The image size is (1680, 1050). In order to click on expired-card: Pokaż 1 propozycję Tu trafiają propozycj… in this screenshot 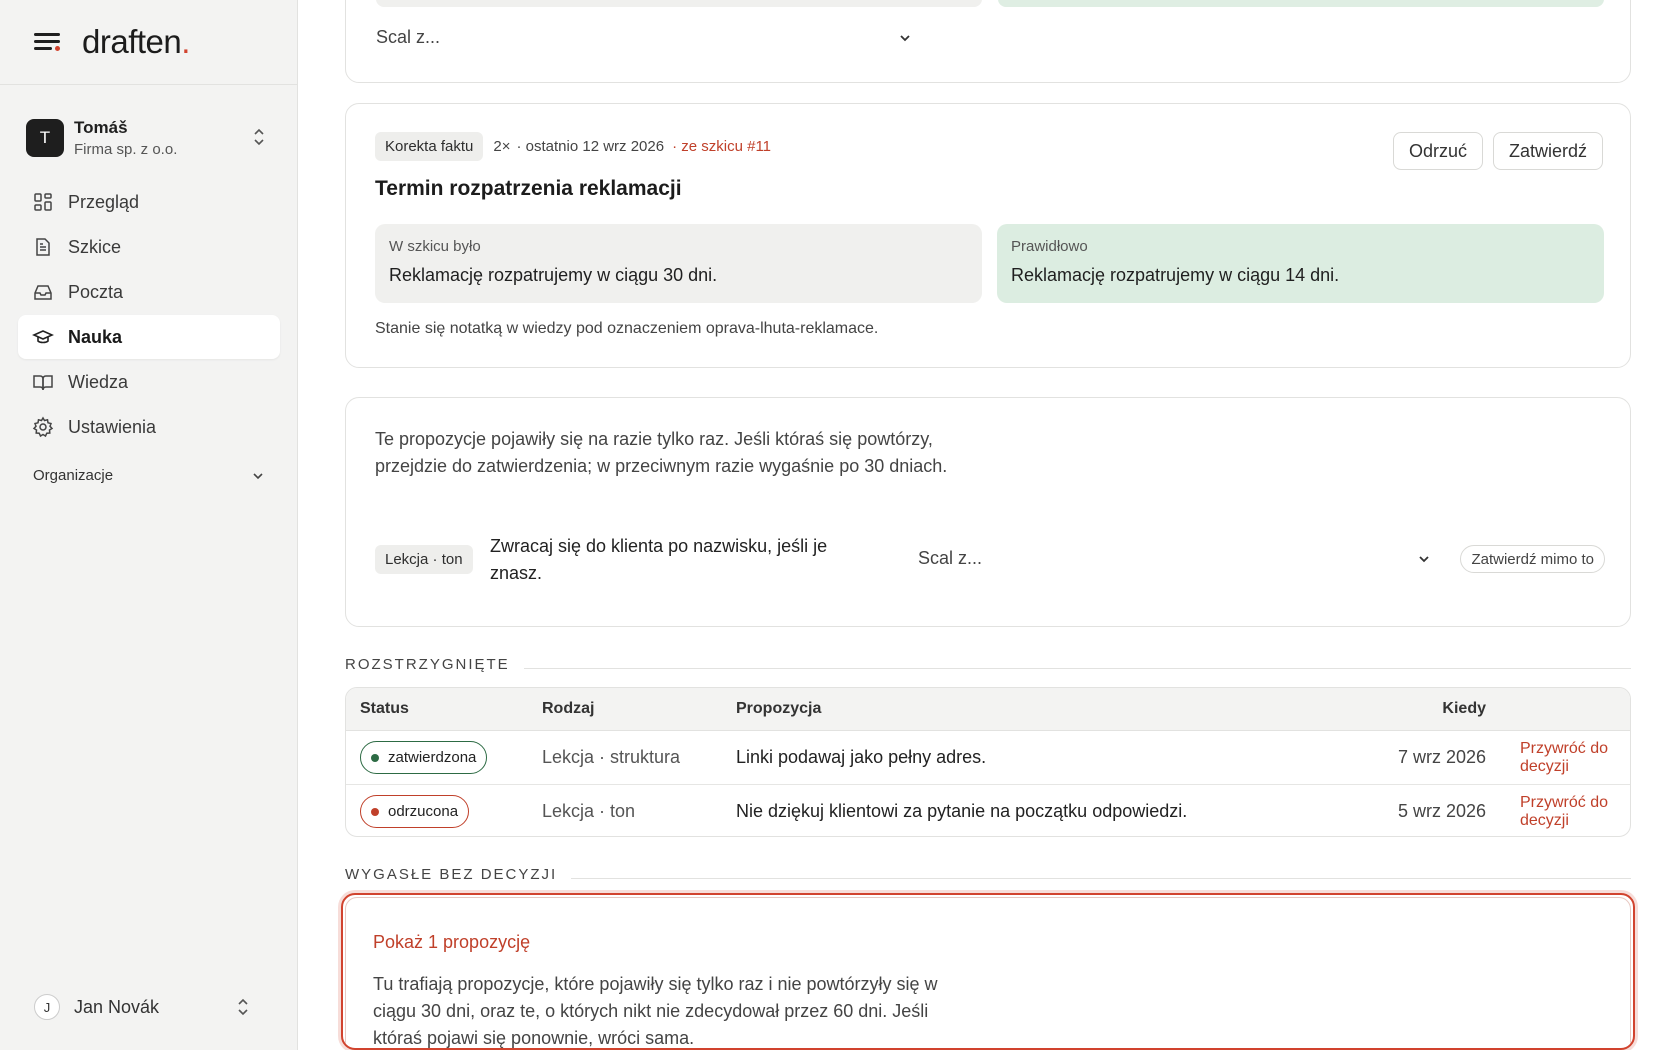, I will do `click(988, 971)`.